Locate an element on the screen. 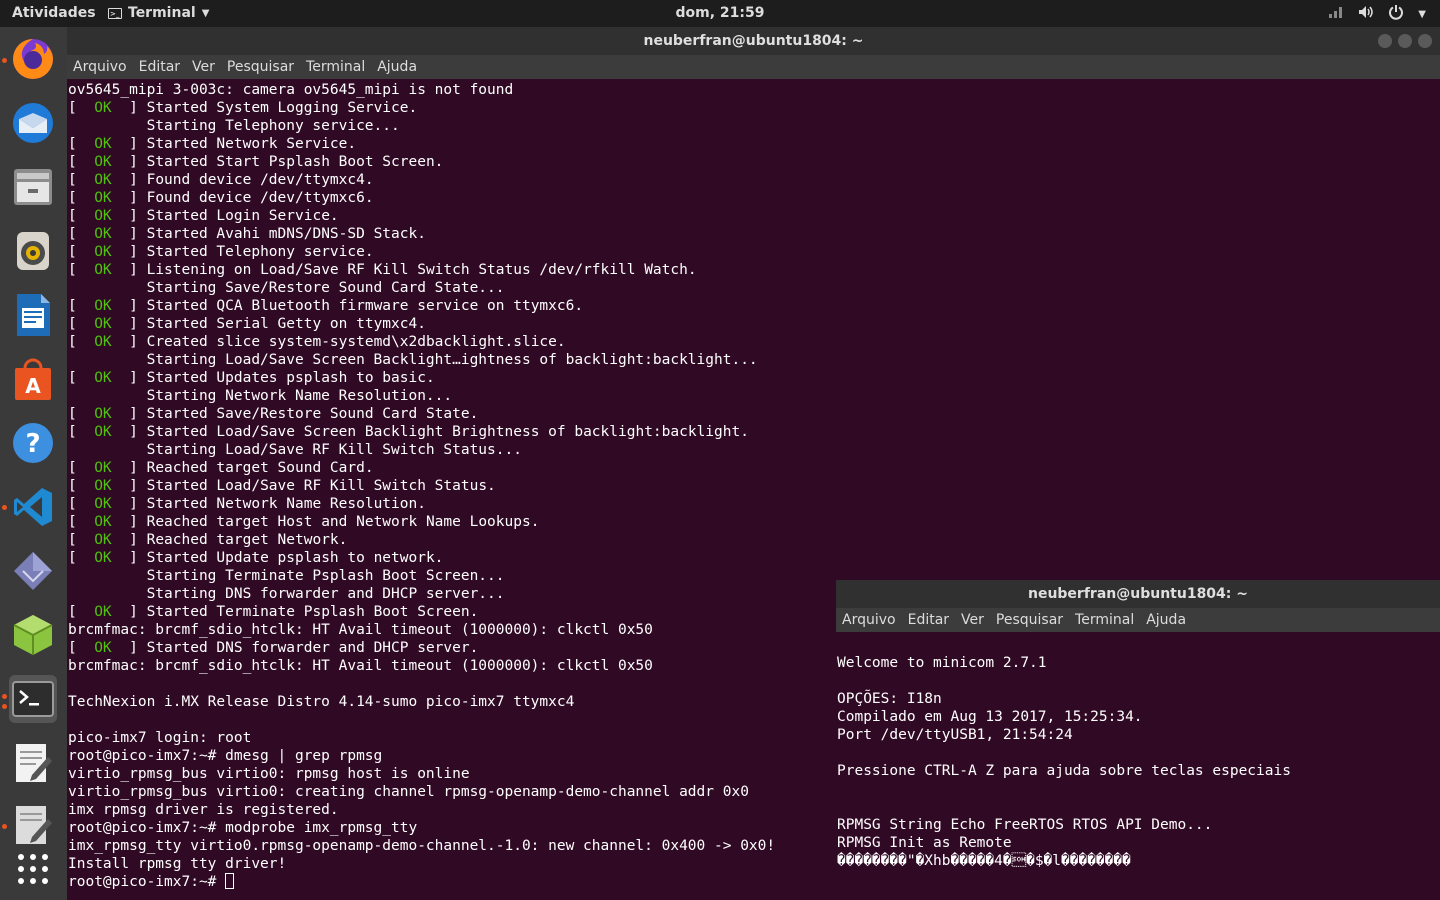 The height and width of the screenshot is (900, 1440). window-title: neuberfran@ubuntu1804: ~ is located at coordinates (753, 41).